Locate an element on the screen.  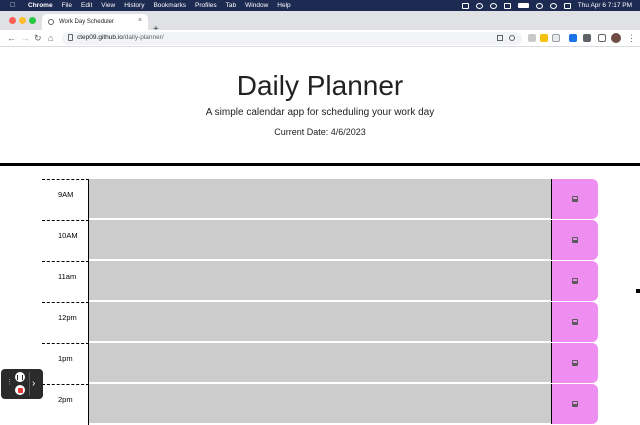
stop-recording-button is located at coordinates (20, 390).